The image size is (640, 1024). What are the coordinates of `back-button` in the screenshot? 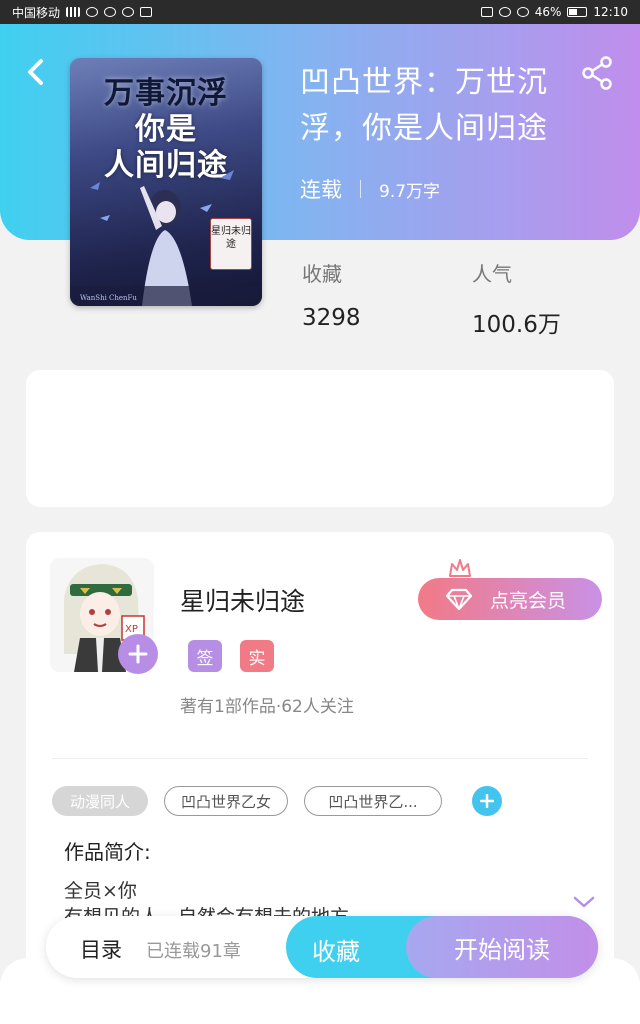 It's located at (36, 72).